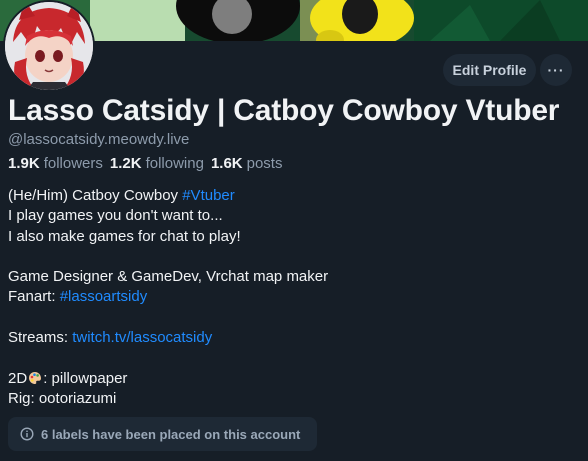 This screenshot has height=461, width=588. I want to click on following-label: following, so click(174, 163).